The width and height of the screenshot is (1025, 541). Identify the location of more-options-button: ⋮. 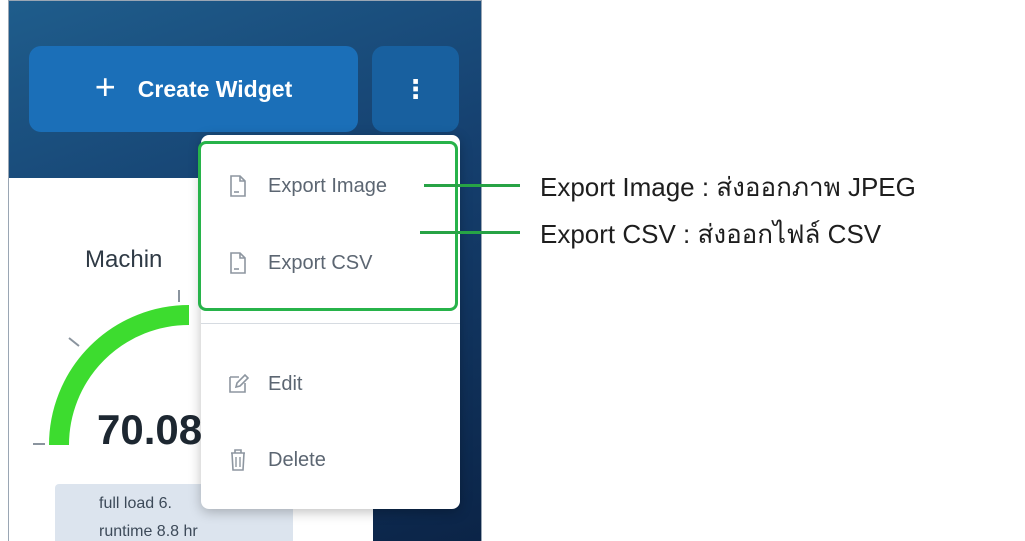
(415, 89).